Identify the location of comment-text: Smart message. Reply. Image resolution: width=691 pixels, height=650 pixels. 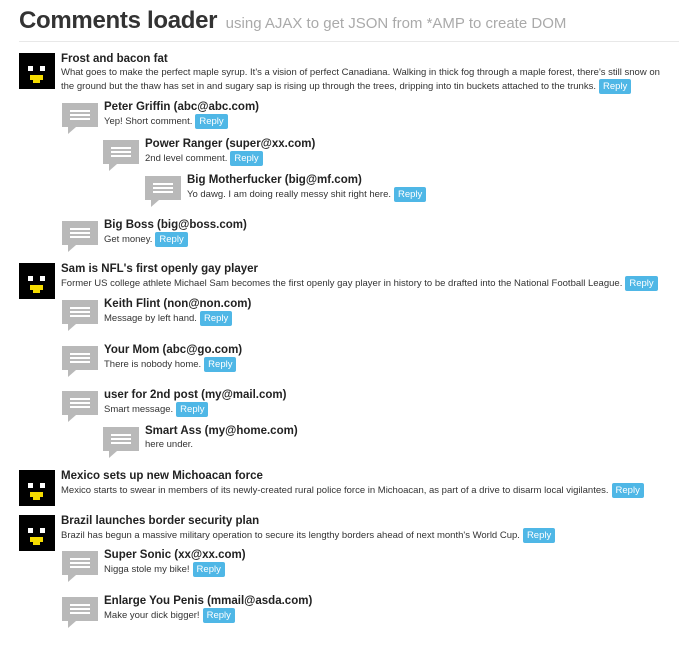
(195, 409).